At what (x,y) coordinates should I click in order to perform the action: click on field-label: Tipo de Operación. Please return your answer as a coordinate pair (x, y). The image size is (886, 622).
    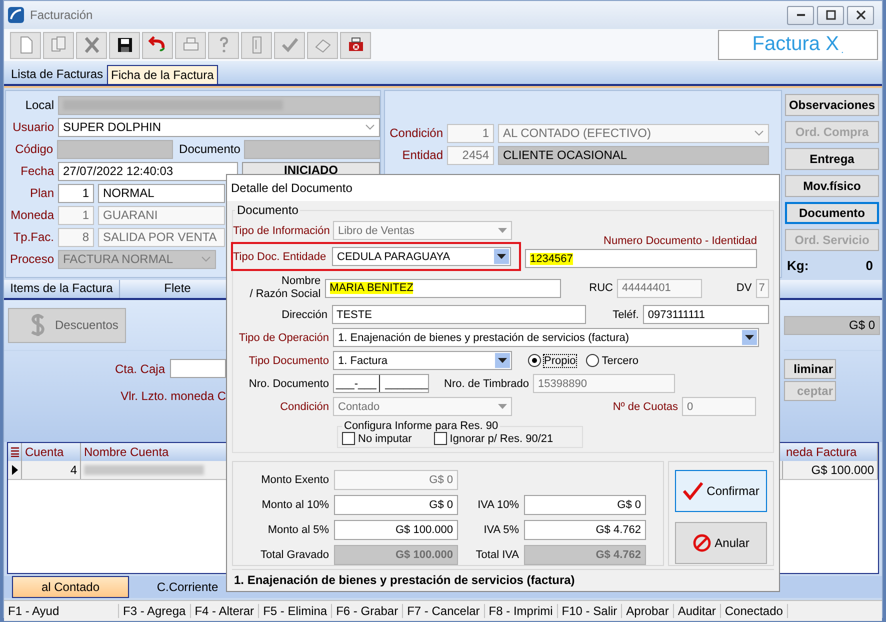
    Looking at the image, I should click on (283, 337).